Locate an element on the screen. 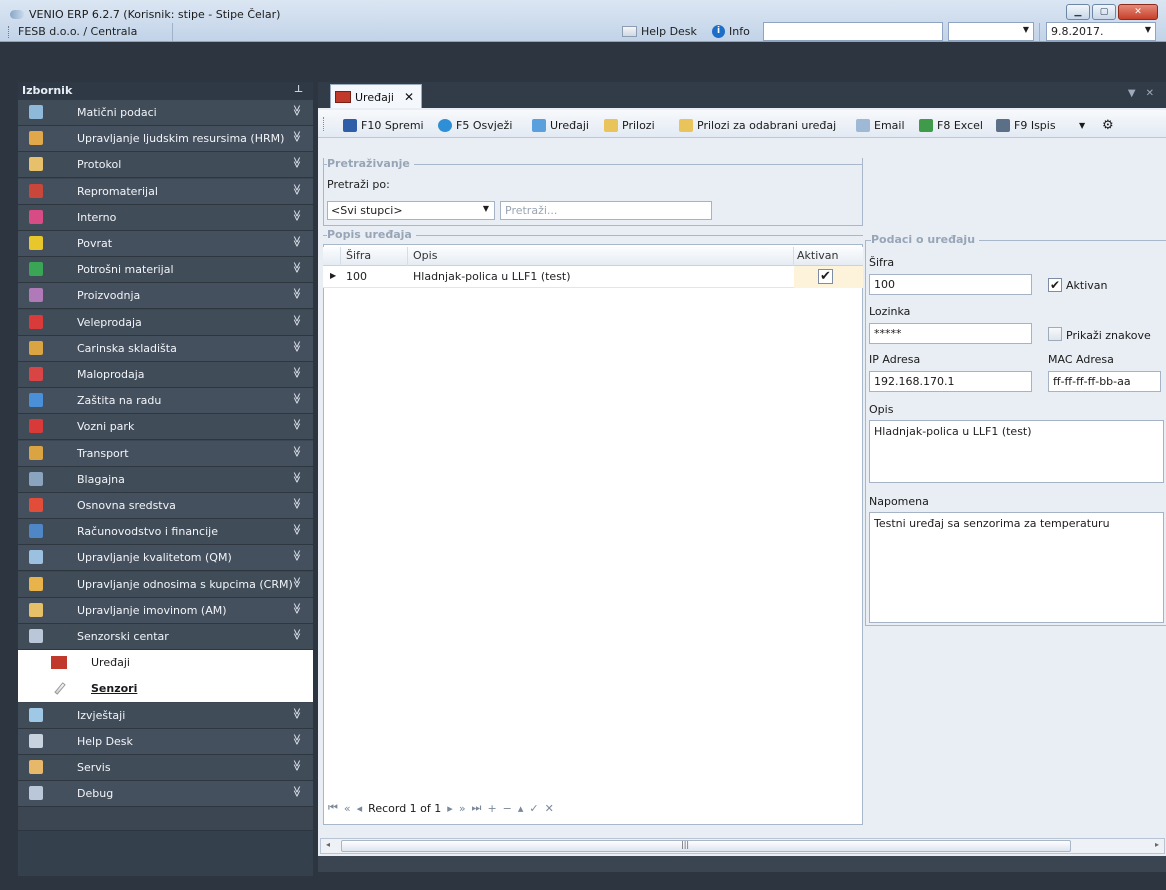 The width and height of the screenshot is (1166, 890). next-page-icon: » is located at coordinates (462, 808).